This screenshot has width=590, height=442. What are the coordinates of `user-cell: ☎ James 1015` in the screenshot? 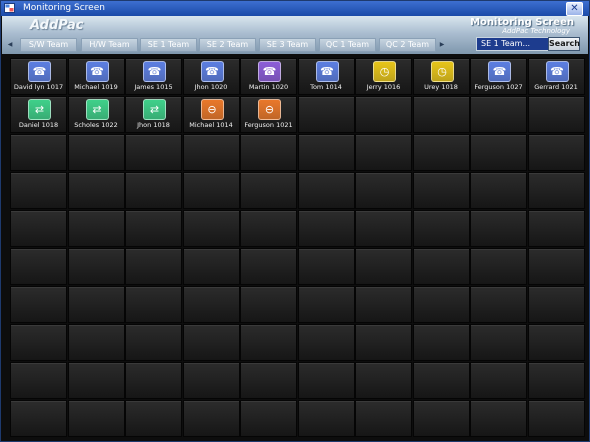 It's located at (153, 76).